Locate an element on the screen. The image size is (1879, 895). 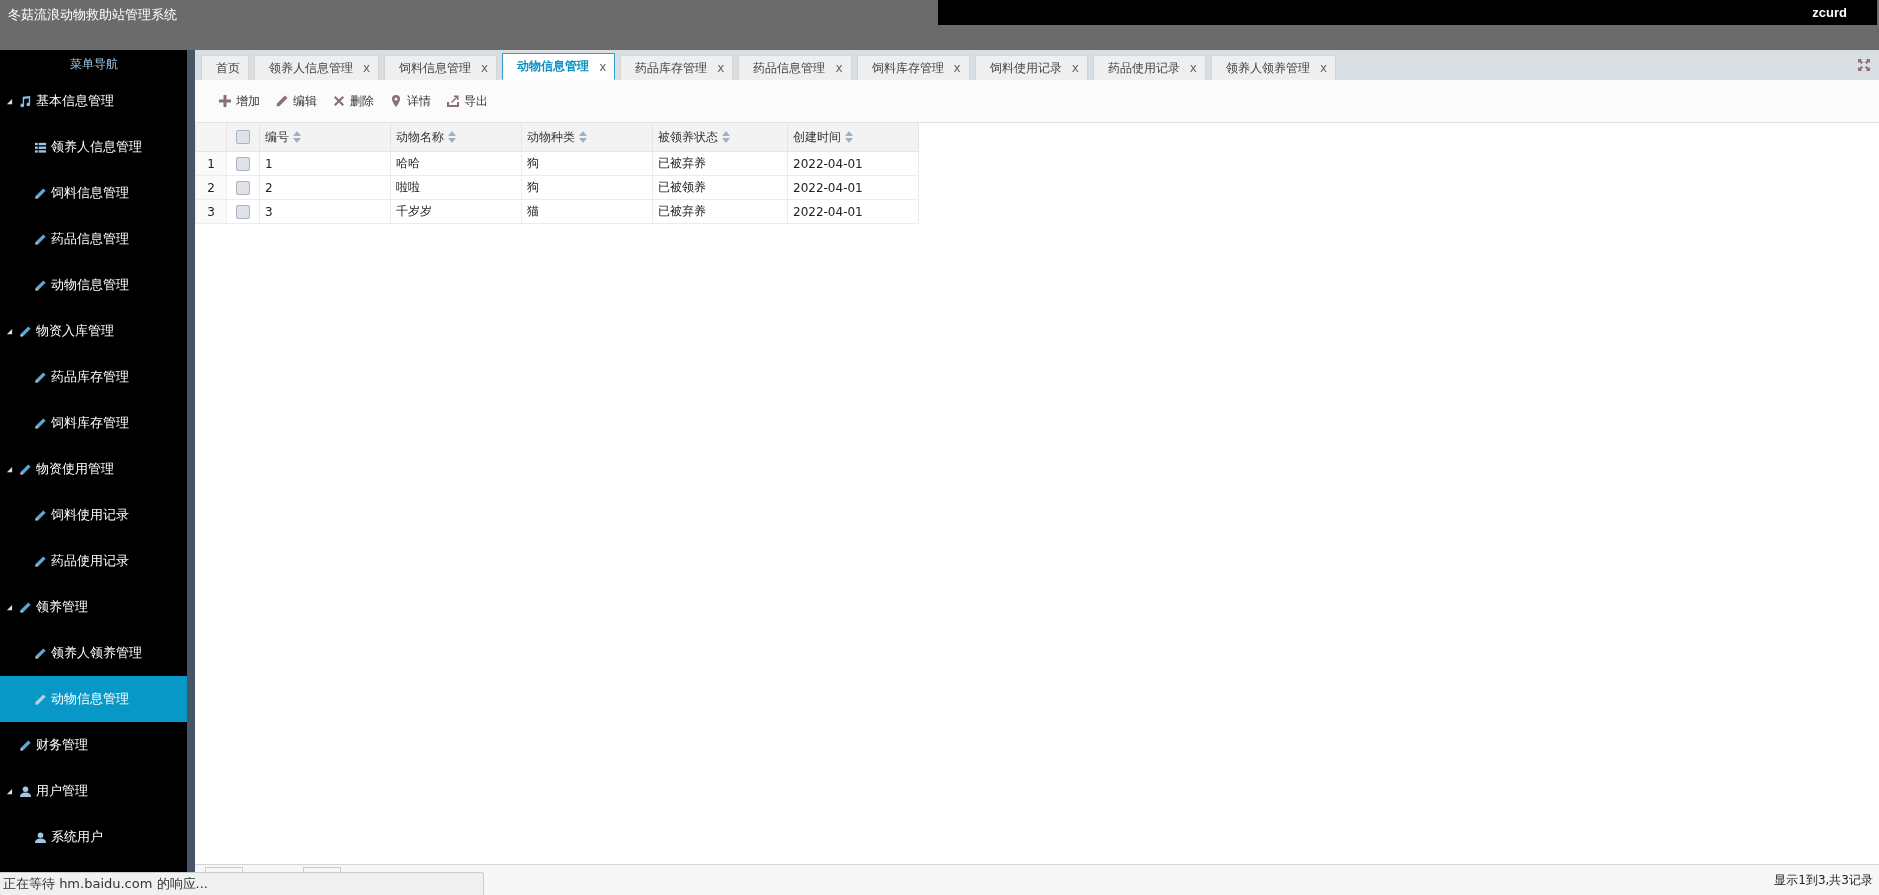
table-cell: 1 is located at coordinates (269, 163).